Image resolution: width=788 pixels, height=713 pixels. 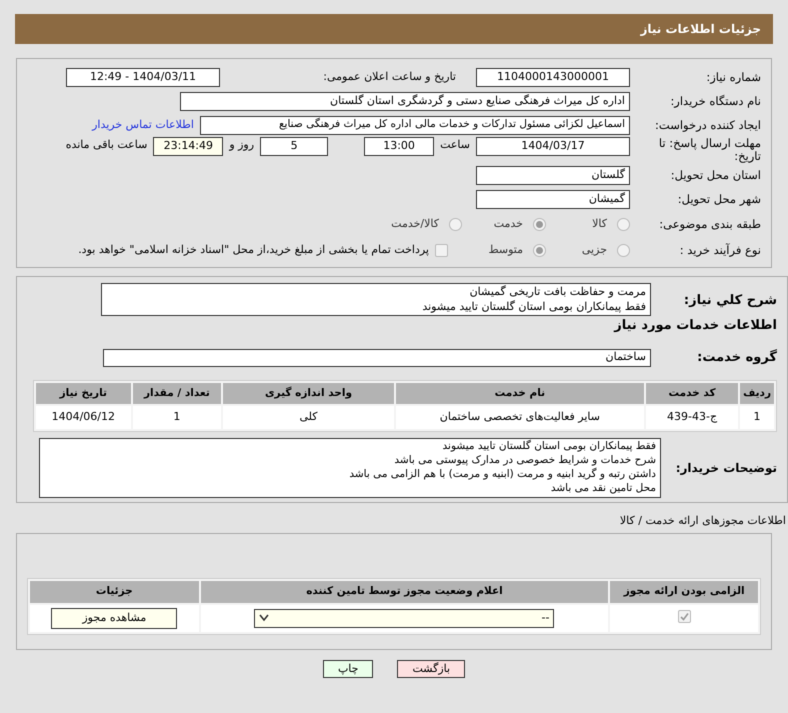 What do you see at coordinates (431, 669) in the screenshot?
I see `back-button: بازگشت` at bounding box center [431, 669].